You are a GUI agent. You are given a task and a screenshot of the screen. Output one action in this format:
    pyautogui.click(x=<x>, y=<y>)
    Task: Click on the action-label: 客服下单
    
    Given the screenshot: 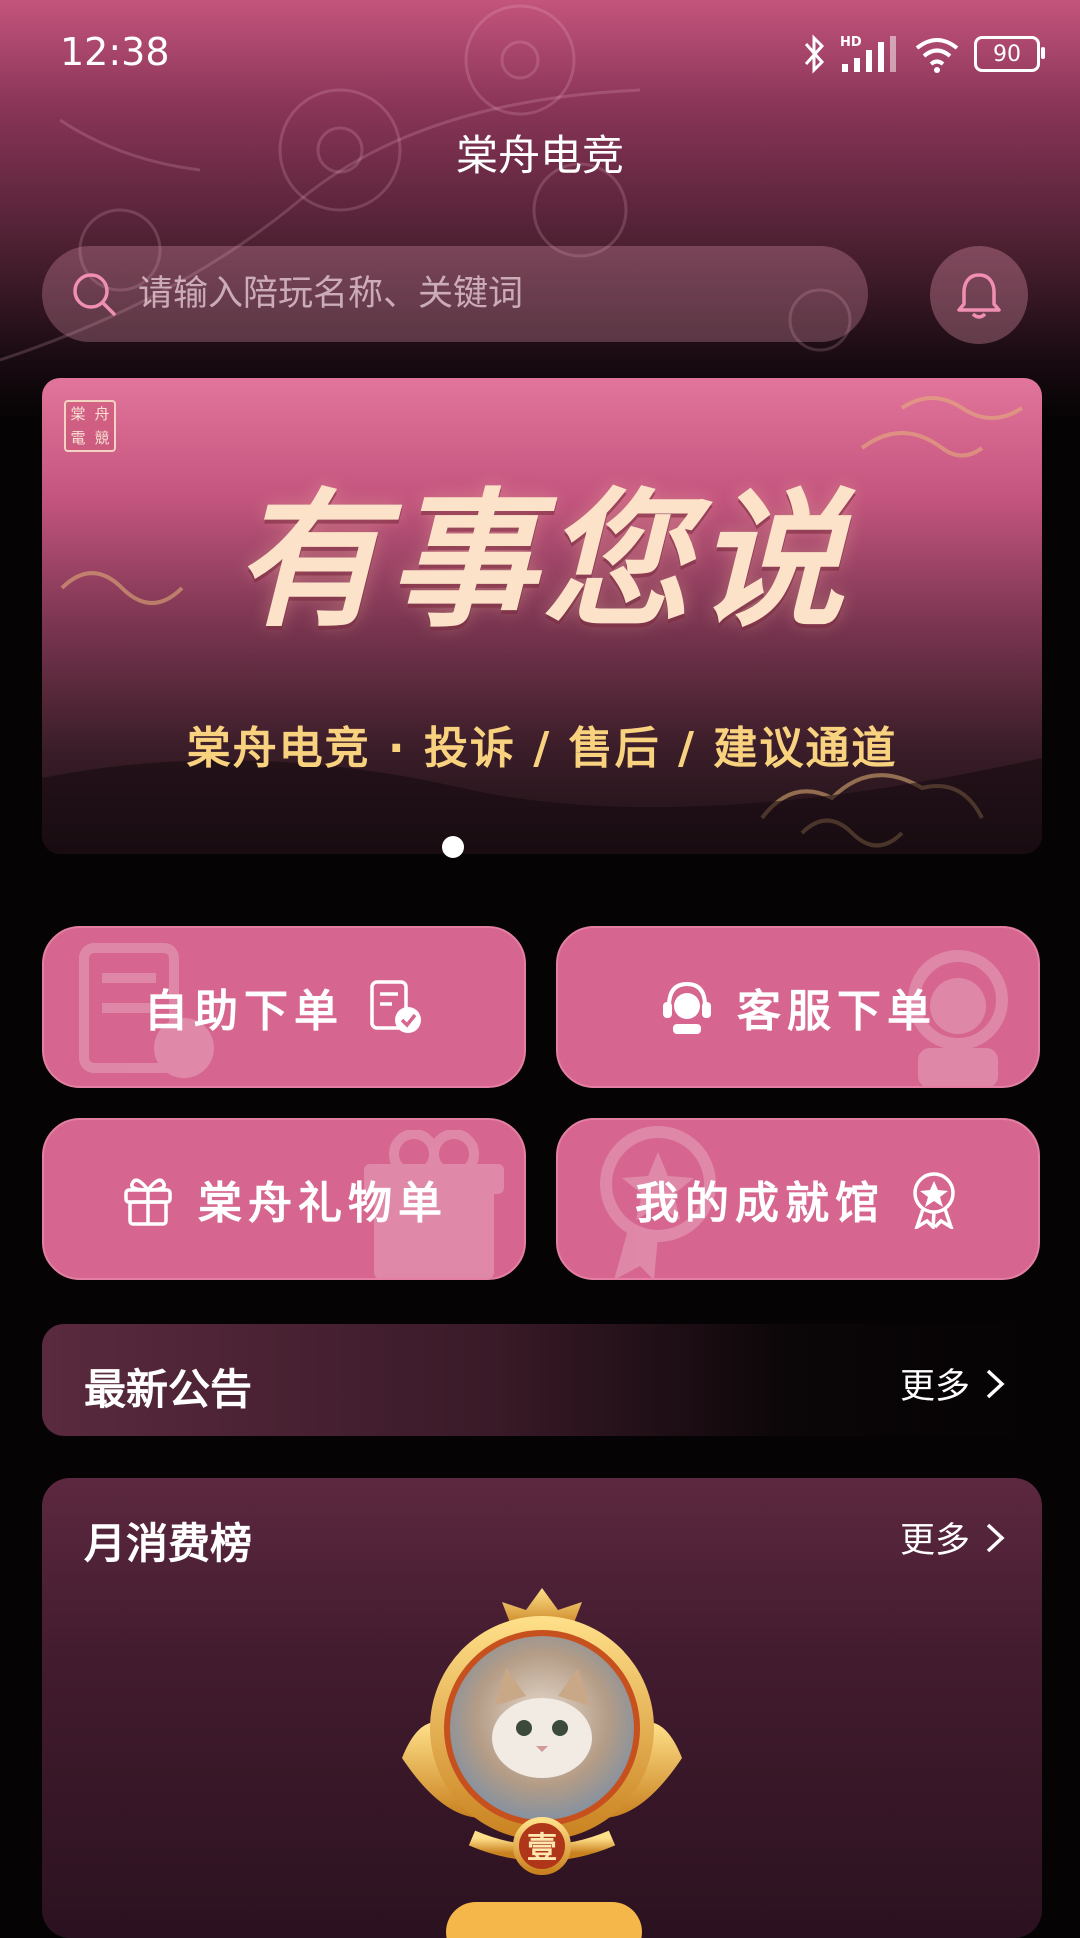 What is the action you would take?
    pyautogui.click(x=837, y=1011)
    